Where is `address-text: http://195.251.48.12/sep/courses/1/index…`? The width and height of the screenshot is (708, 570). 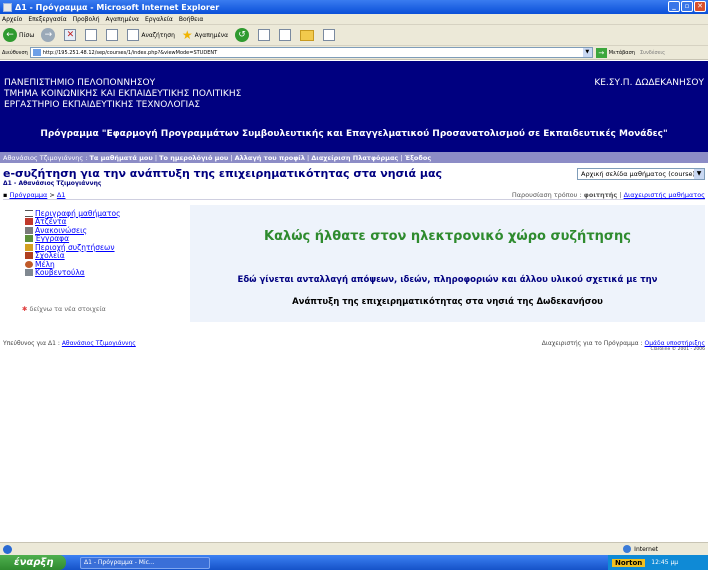 address-text: http://195.251.48.12/sep/courses/1/index… is located at coordinates (130, 52).